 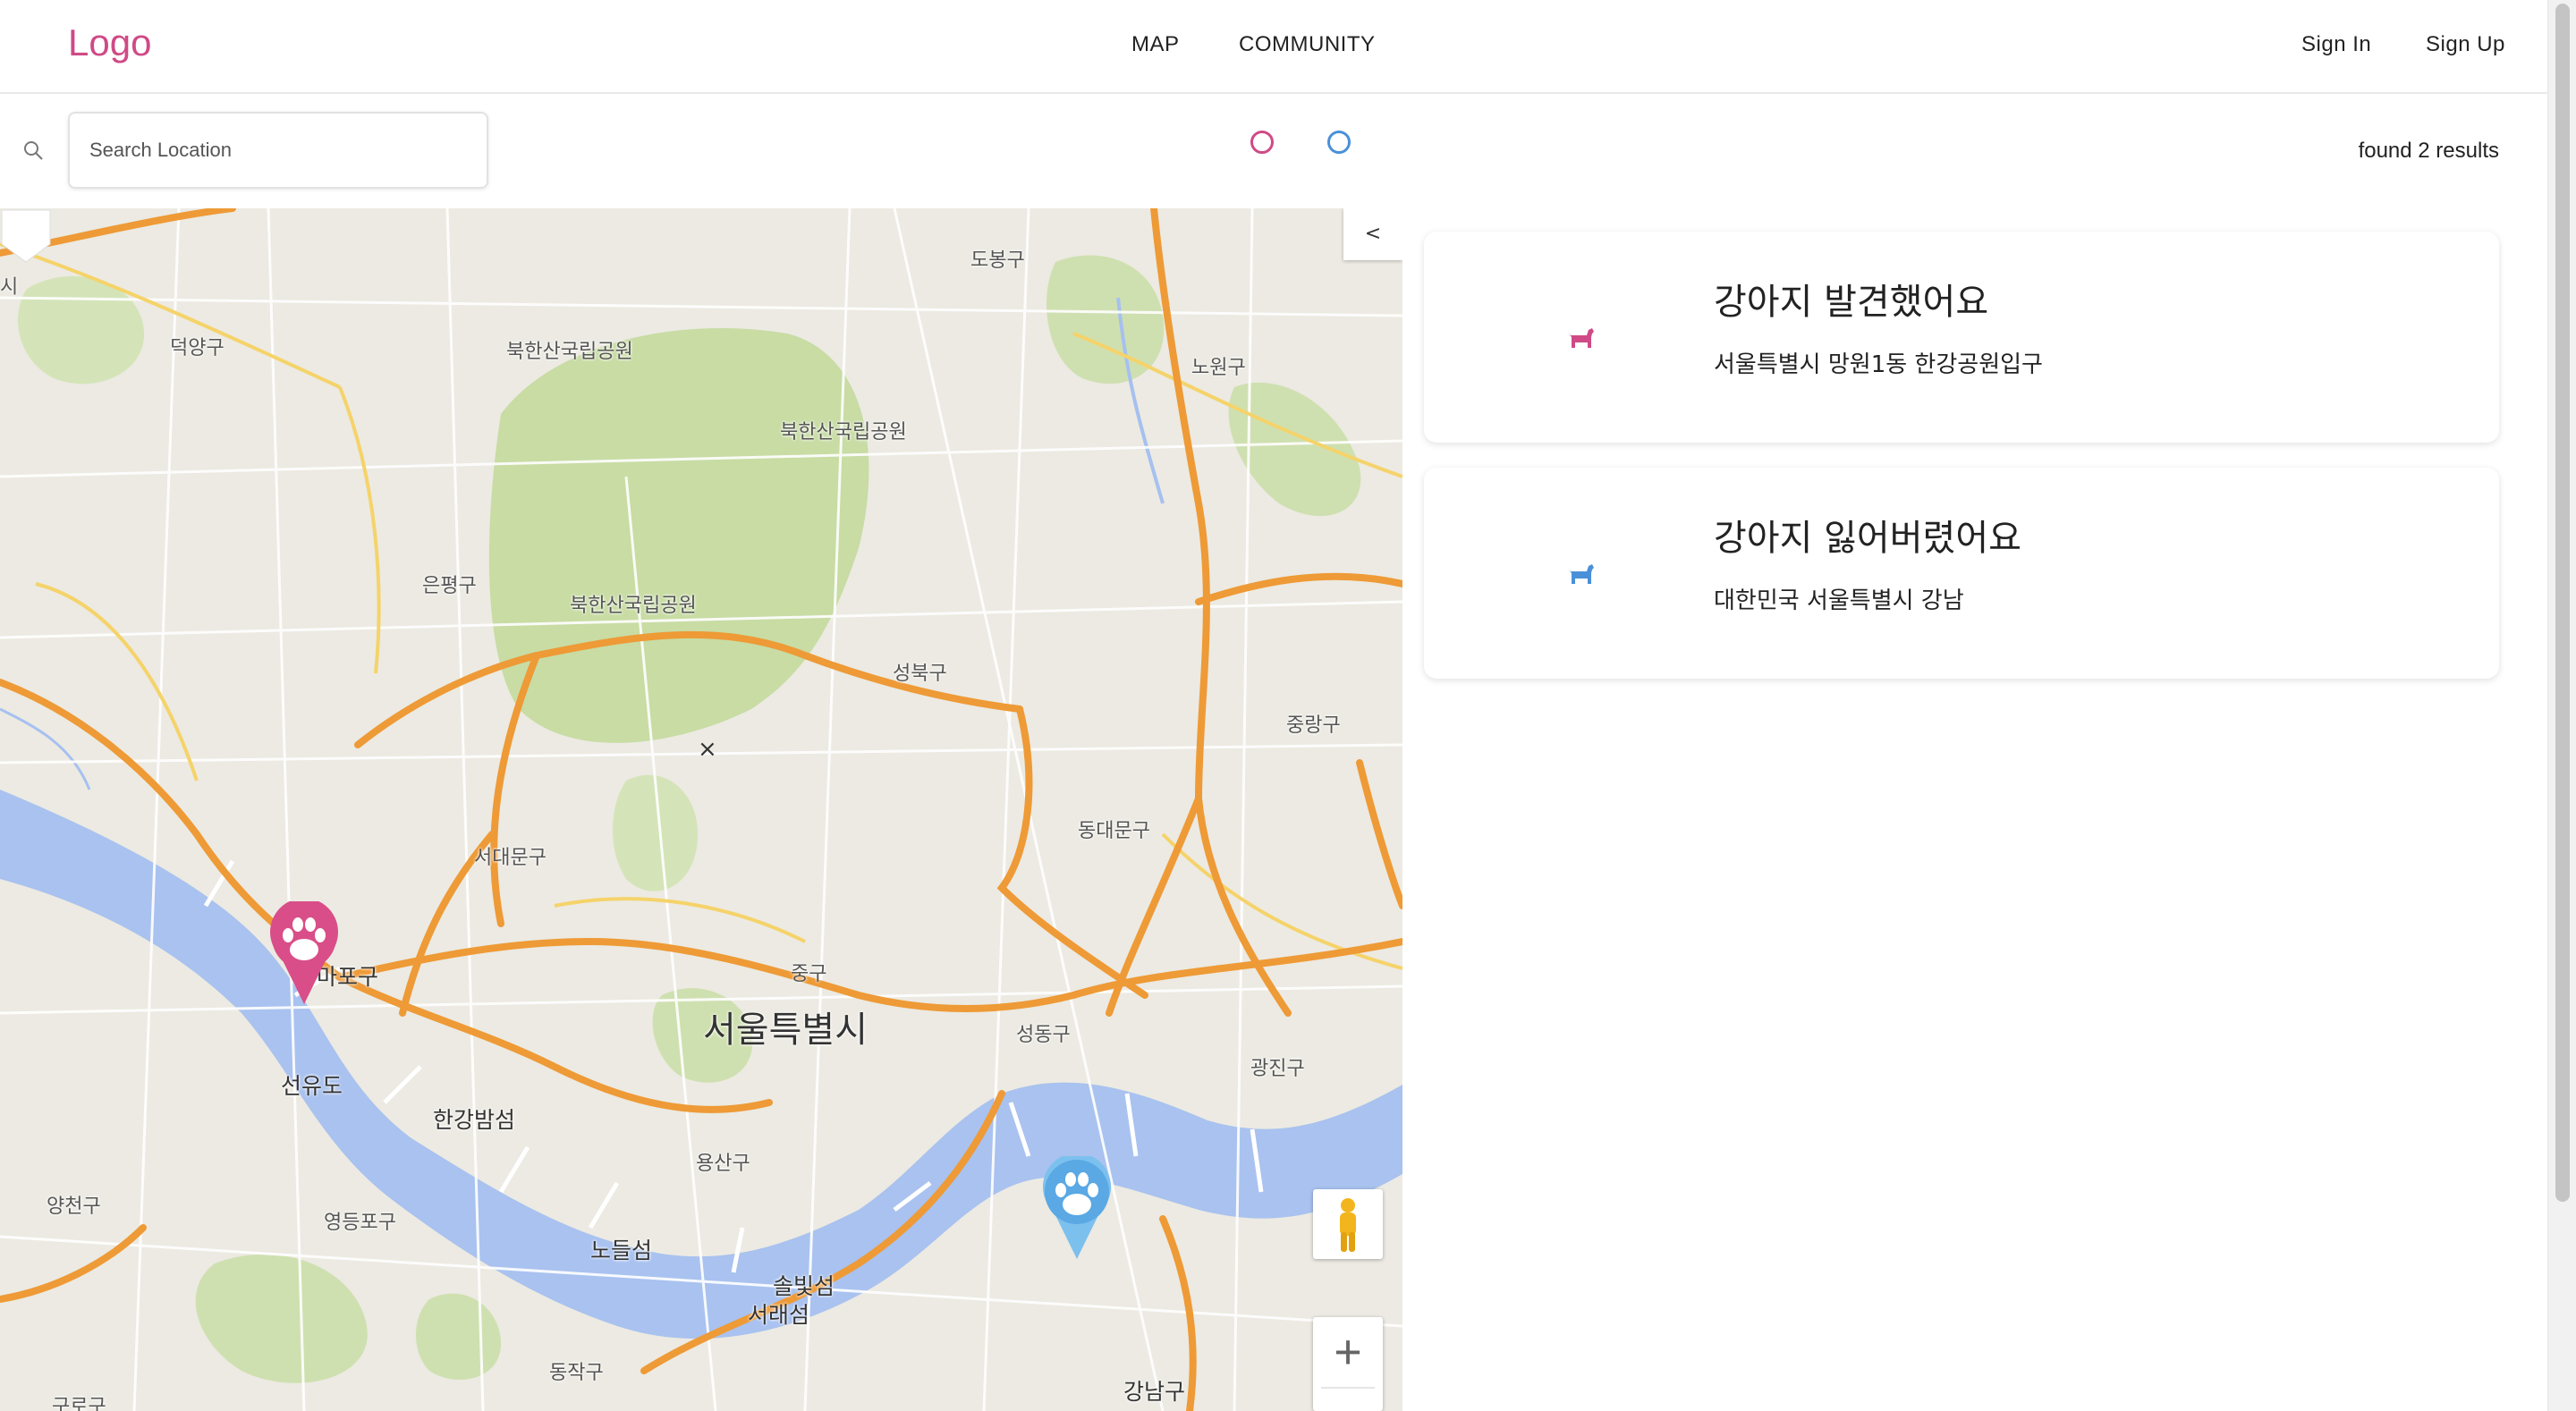 I want to click on map-label-bukhansan-2: 북한산국립공원, so click(x=843, y=433).